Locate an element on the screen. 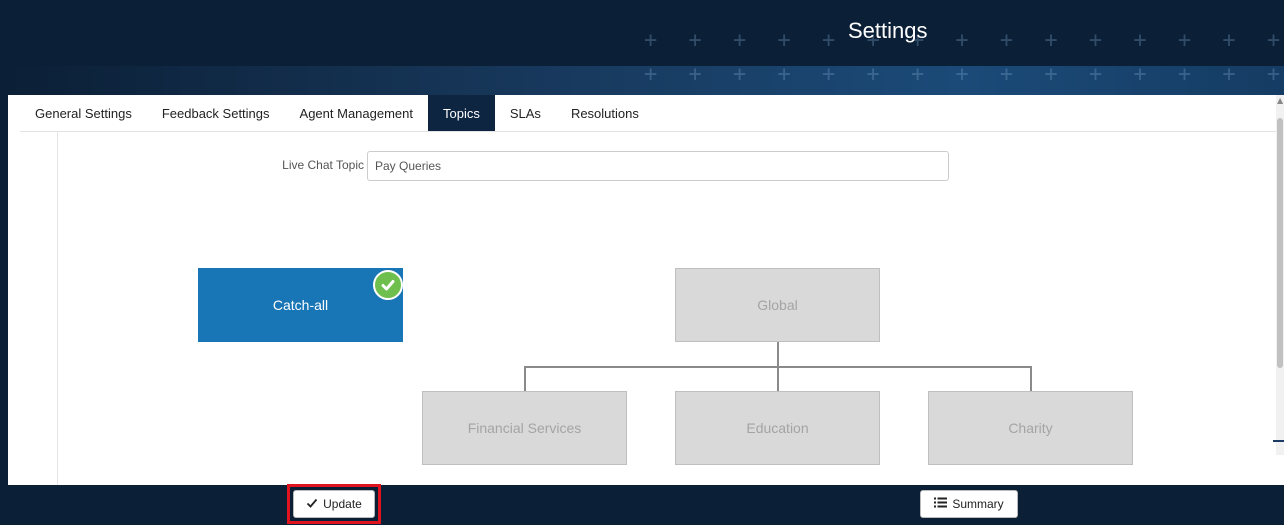  tab-divider is located at coordinates (648, 131).